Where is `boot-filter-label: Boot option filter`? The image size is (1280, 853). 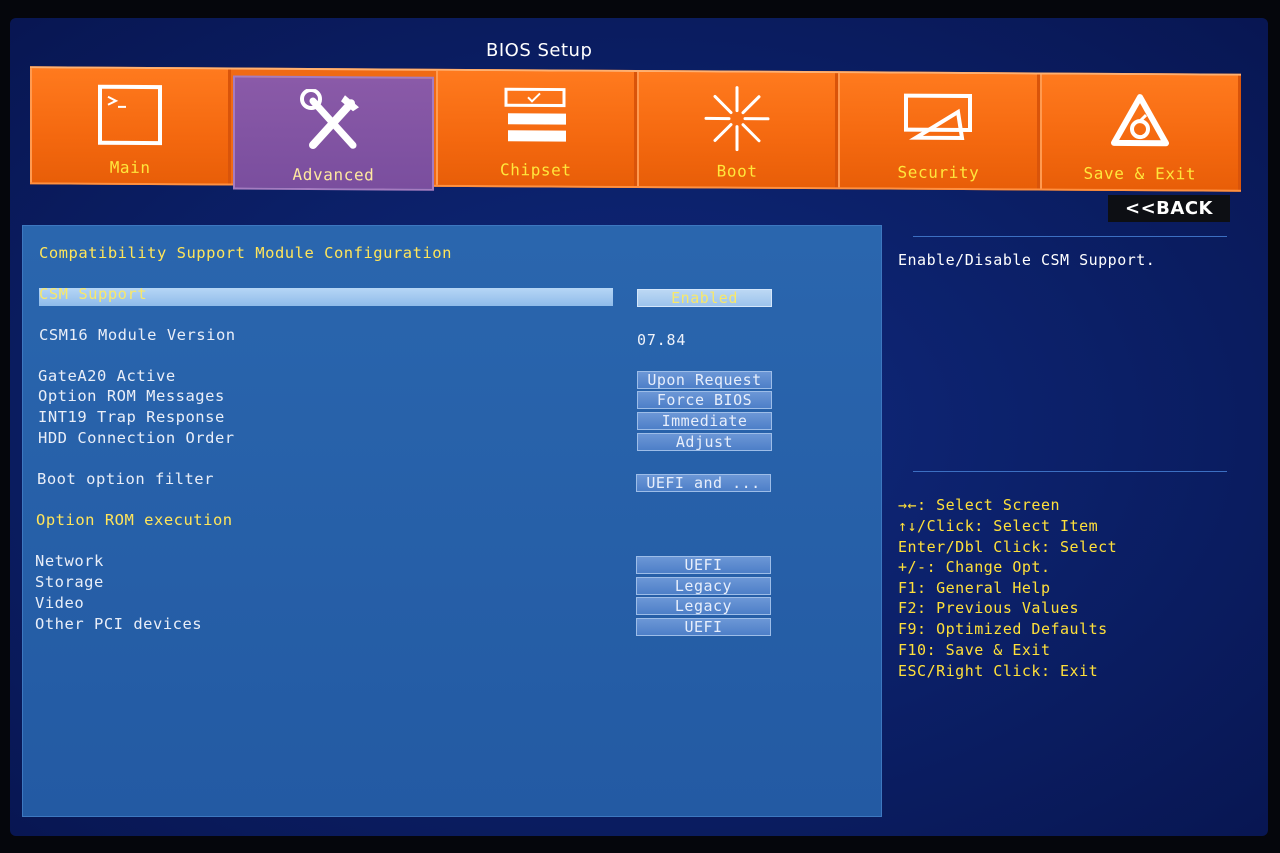 boot-filter-label: Boot option filter is located at coordinates (125, 479).